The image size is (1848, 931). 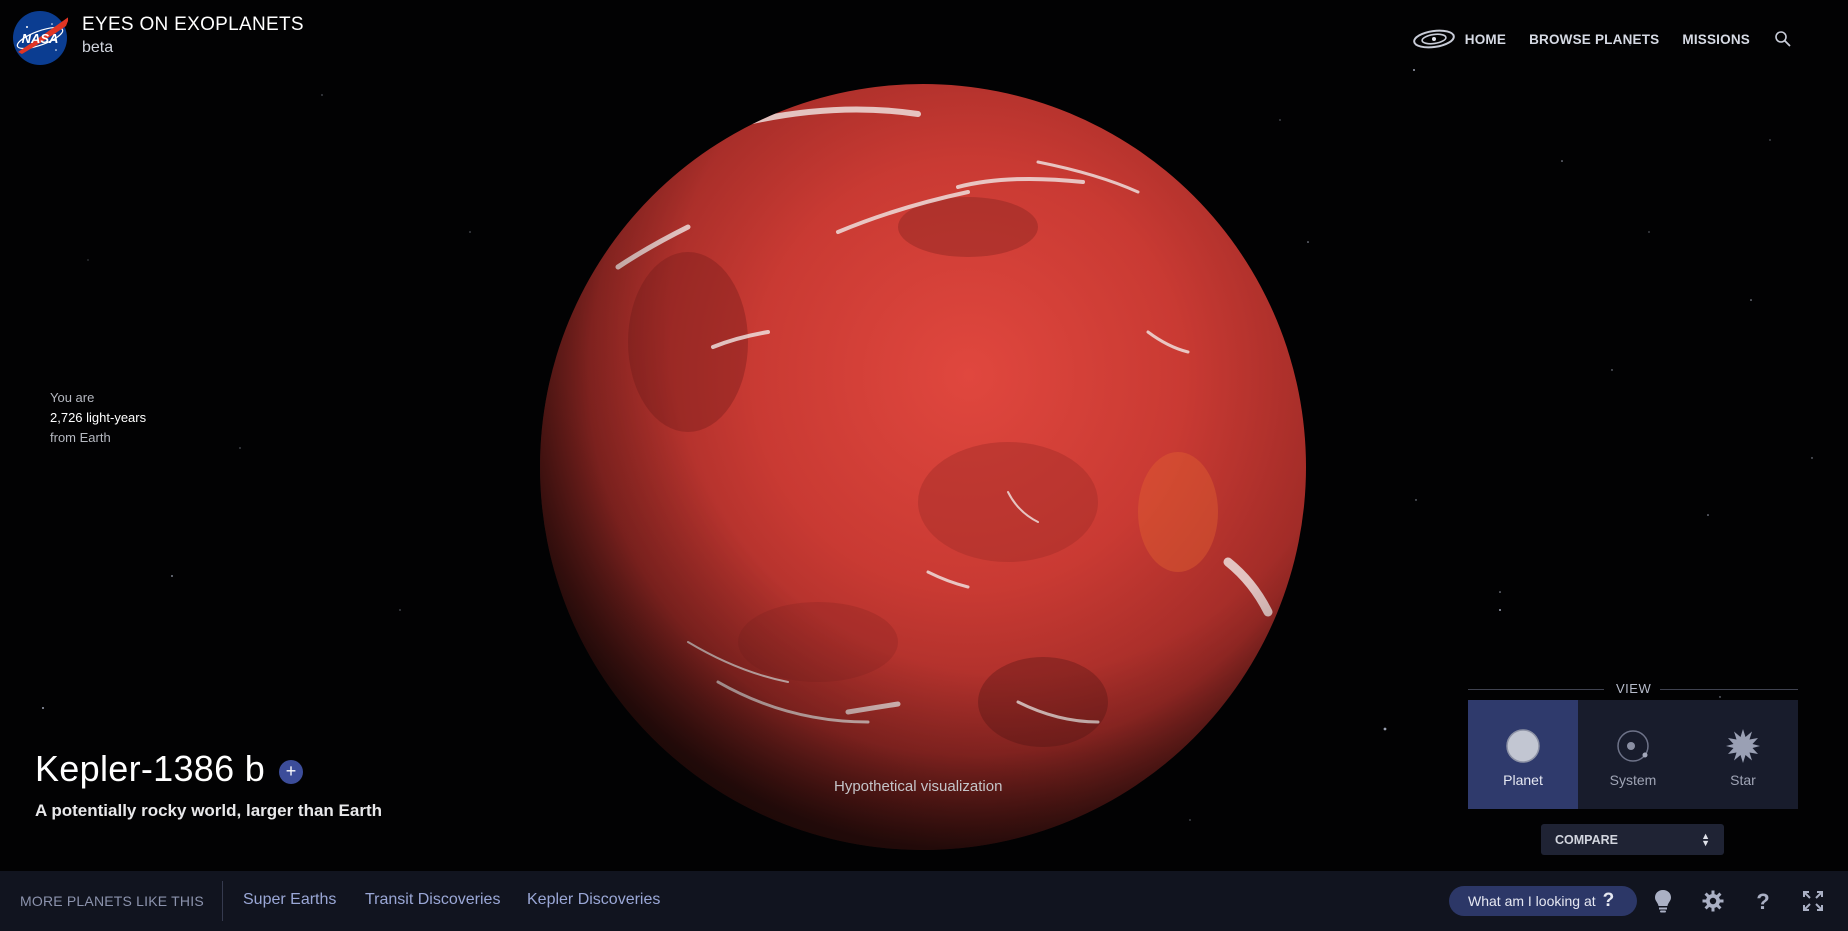 I want to click on svg-text: NASA, so click(x=40, y=38).